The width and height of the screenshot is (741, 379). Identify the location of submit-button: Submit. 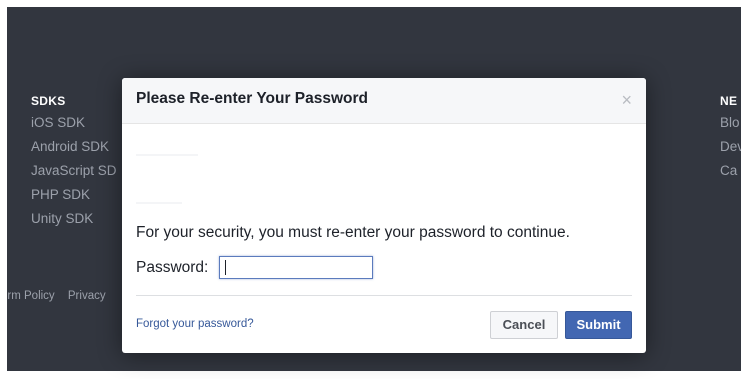
(598, 325).